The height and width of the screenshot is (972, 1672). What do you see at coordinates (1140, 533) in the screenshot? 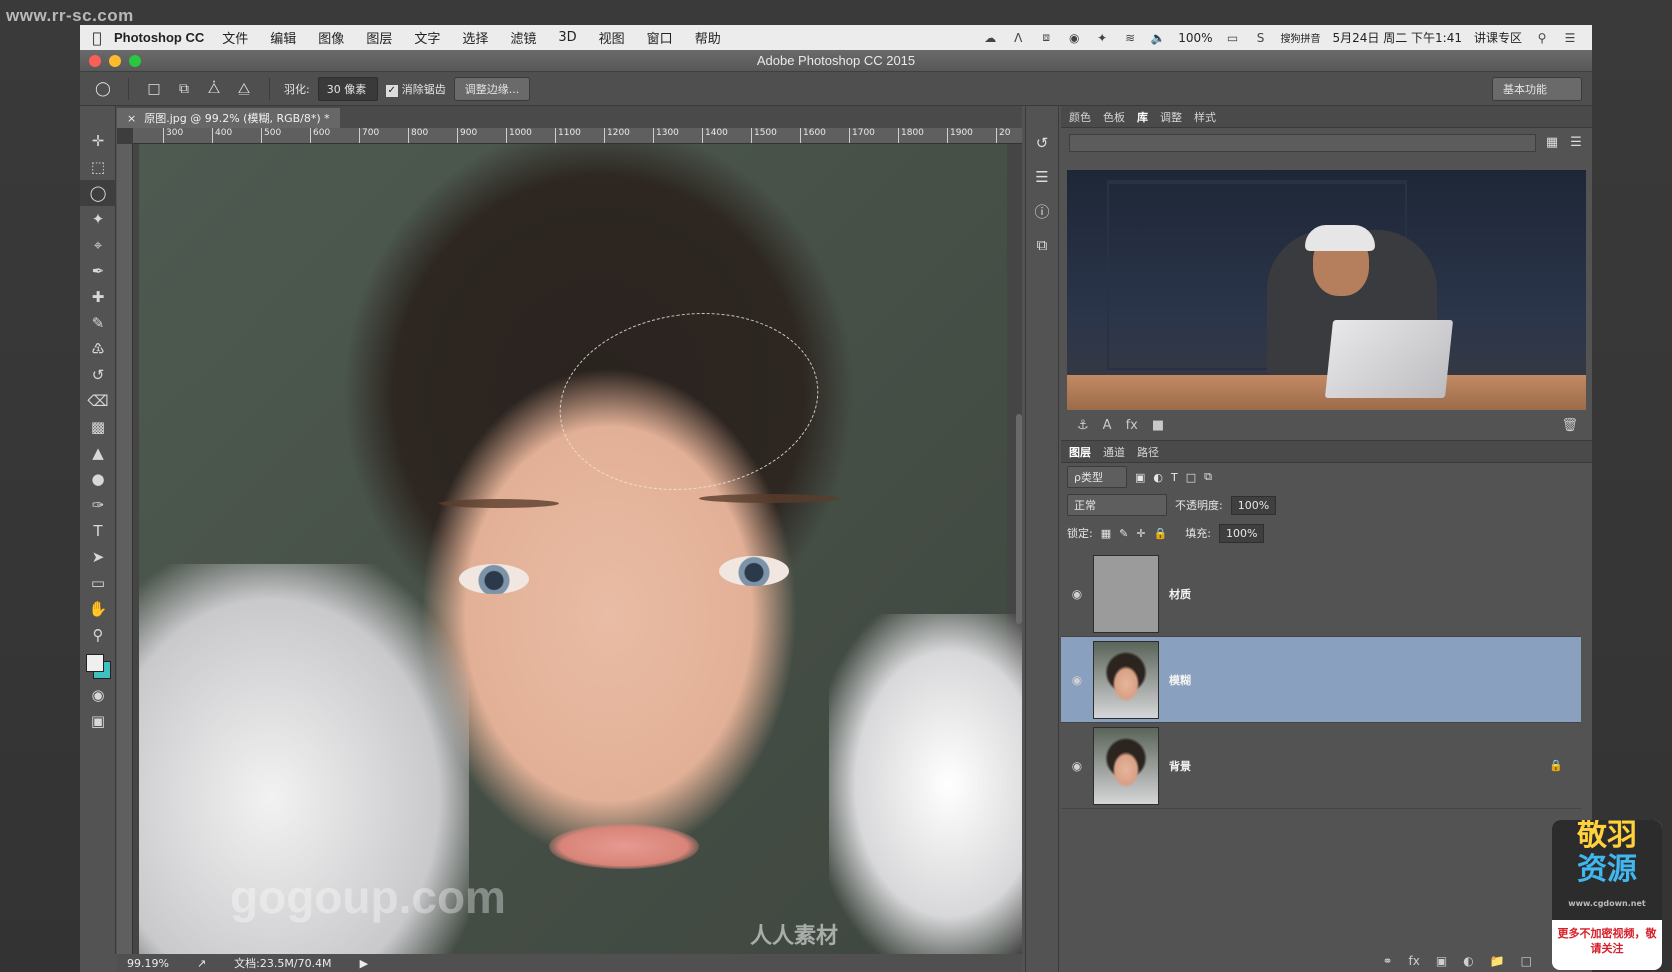
I see `lock-position-icon: ✛` at bounding box center [1140, 533].